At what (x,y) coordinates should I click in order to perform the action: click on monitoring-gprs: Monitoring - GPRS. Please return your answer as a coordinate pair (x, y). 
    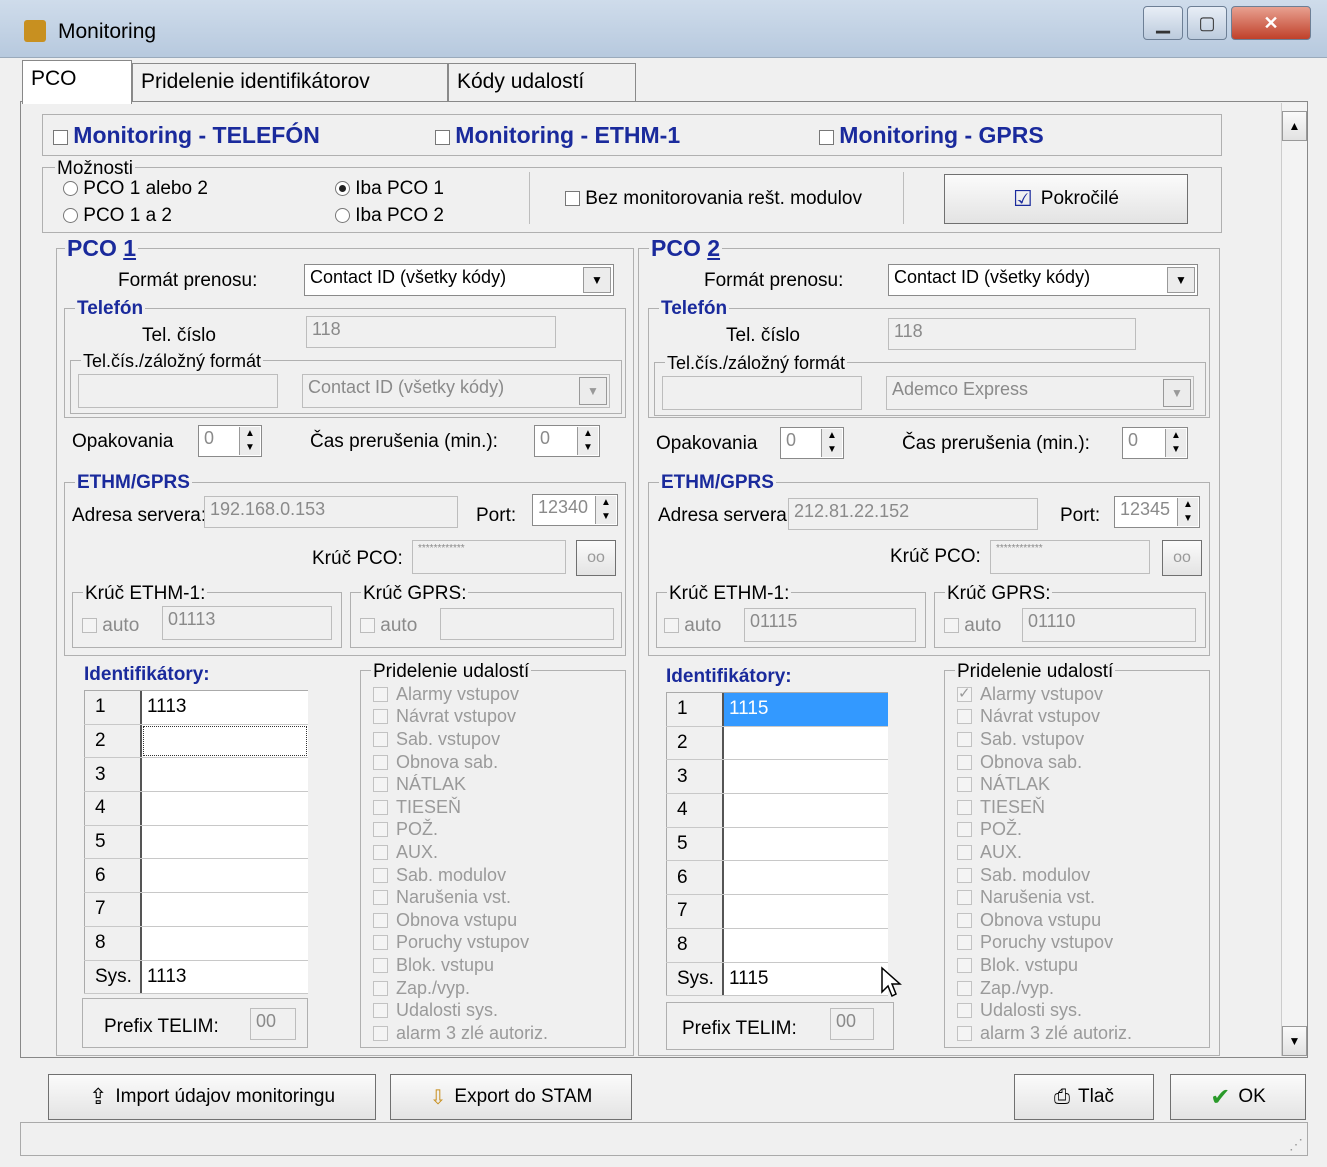
    Looking at the image, I should click on (931, 135).